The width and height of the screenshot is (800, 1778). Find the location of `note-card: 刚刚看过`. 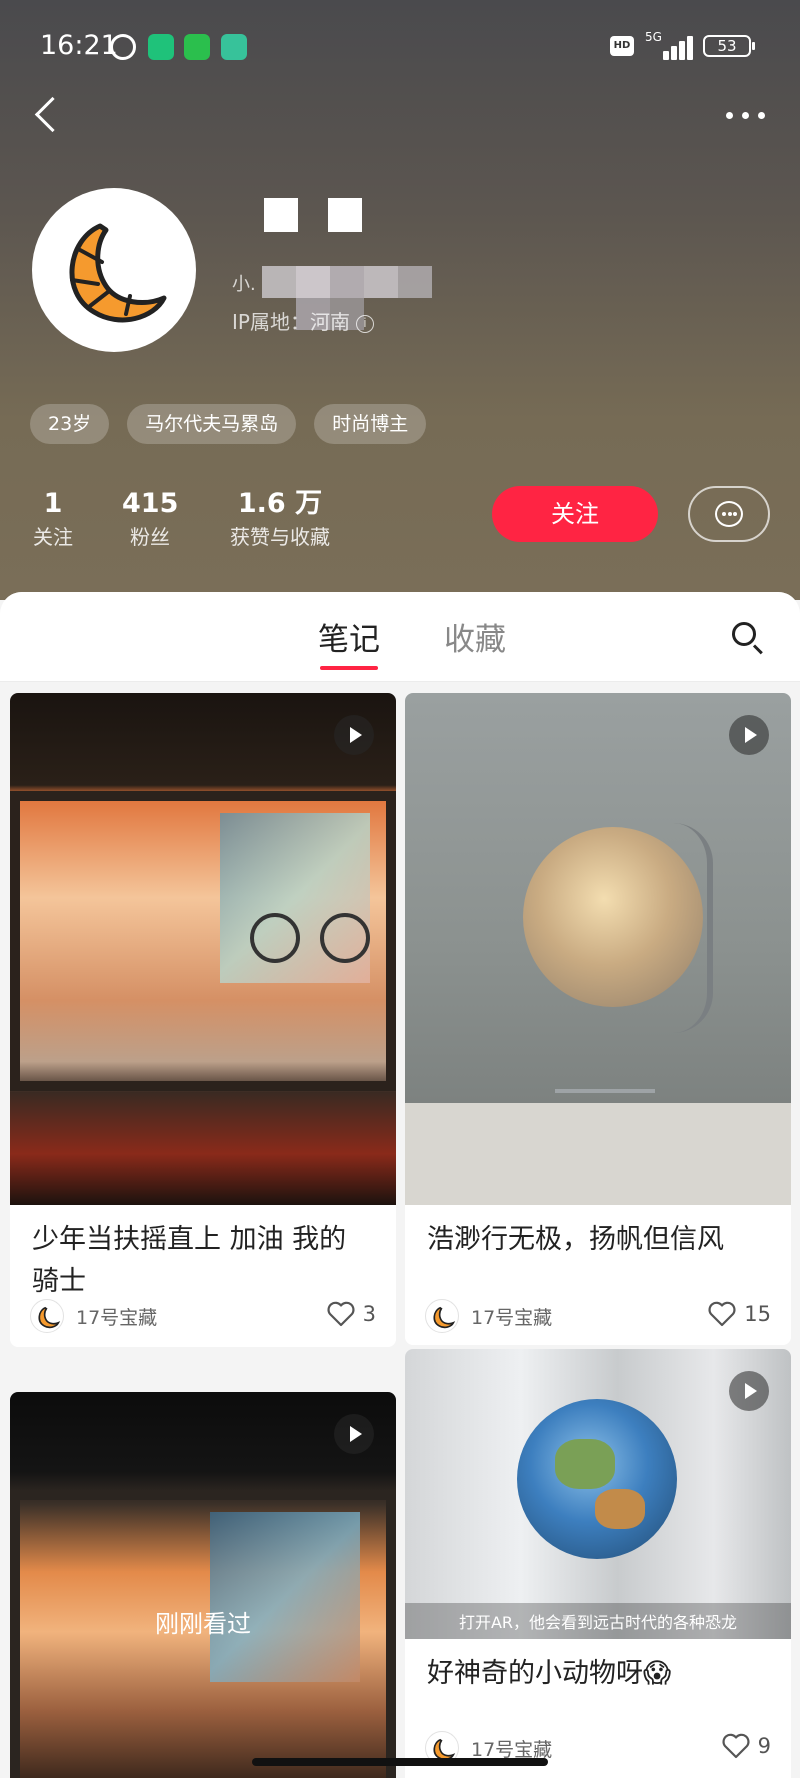

note-card: 刚刚看过 is located at coordinates (203, 1585).